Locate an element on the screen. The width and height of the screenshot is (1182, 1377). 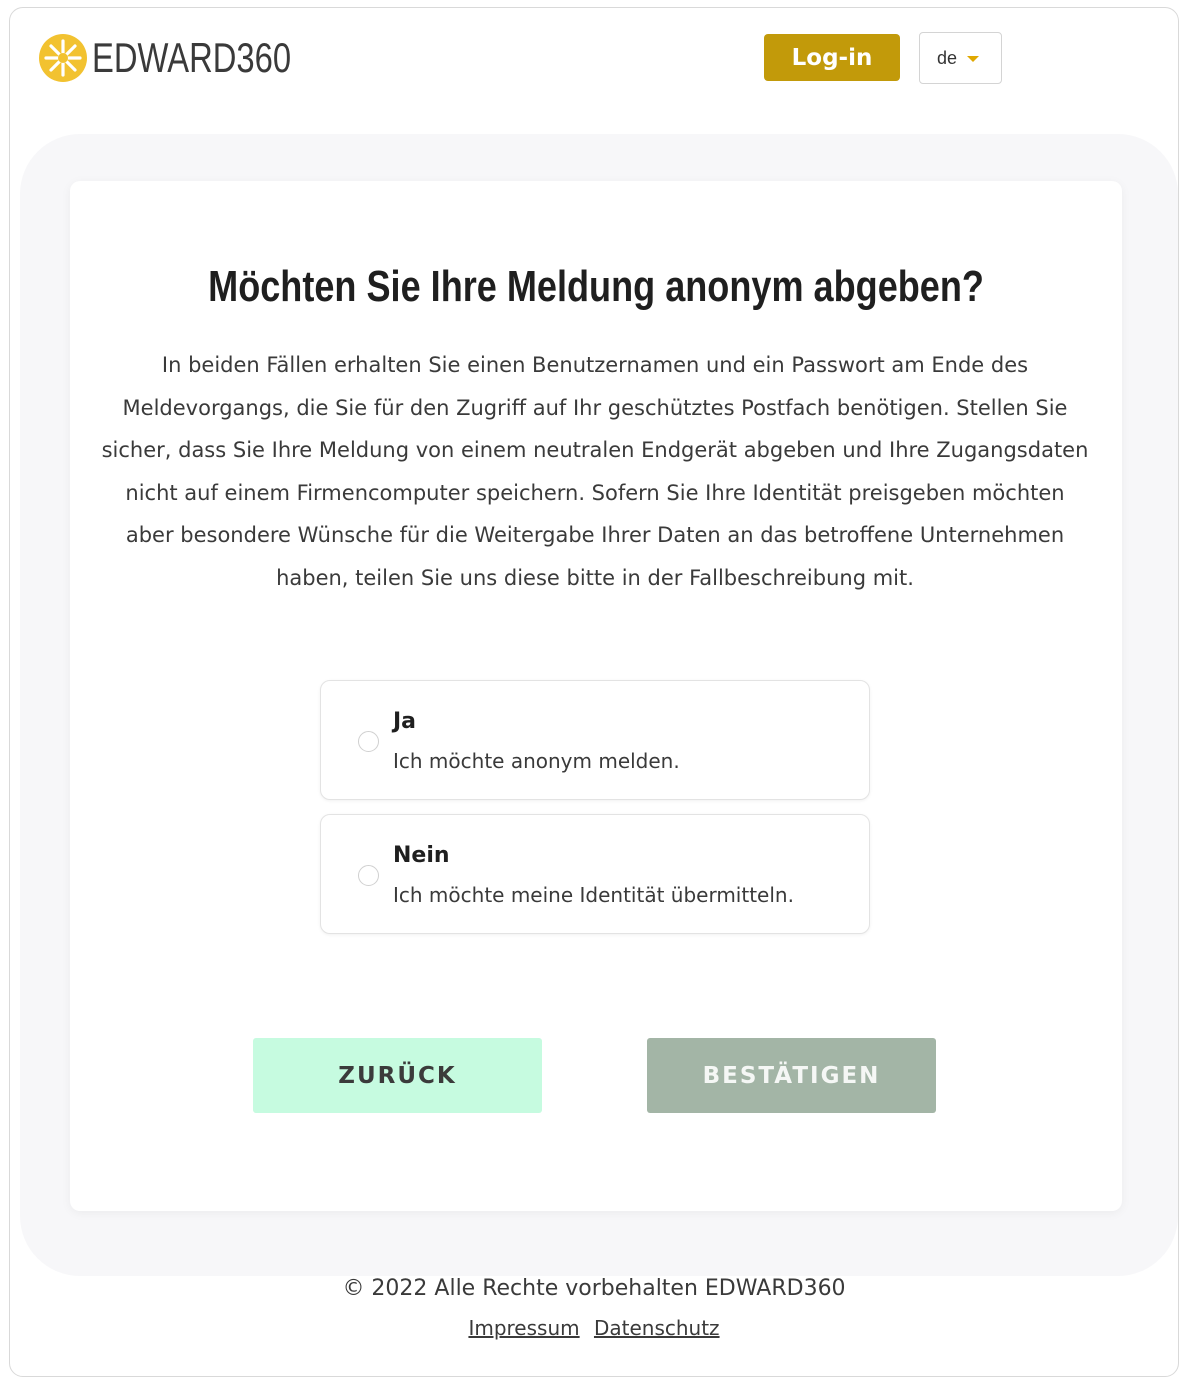
copyright-text: © 2022 Alle Rechte vorbehalten EDWARD360 is located at coordinates (594, 1288).